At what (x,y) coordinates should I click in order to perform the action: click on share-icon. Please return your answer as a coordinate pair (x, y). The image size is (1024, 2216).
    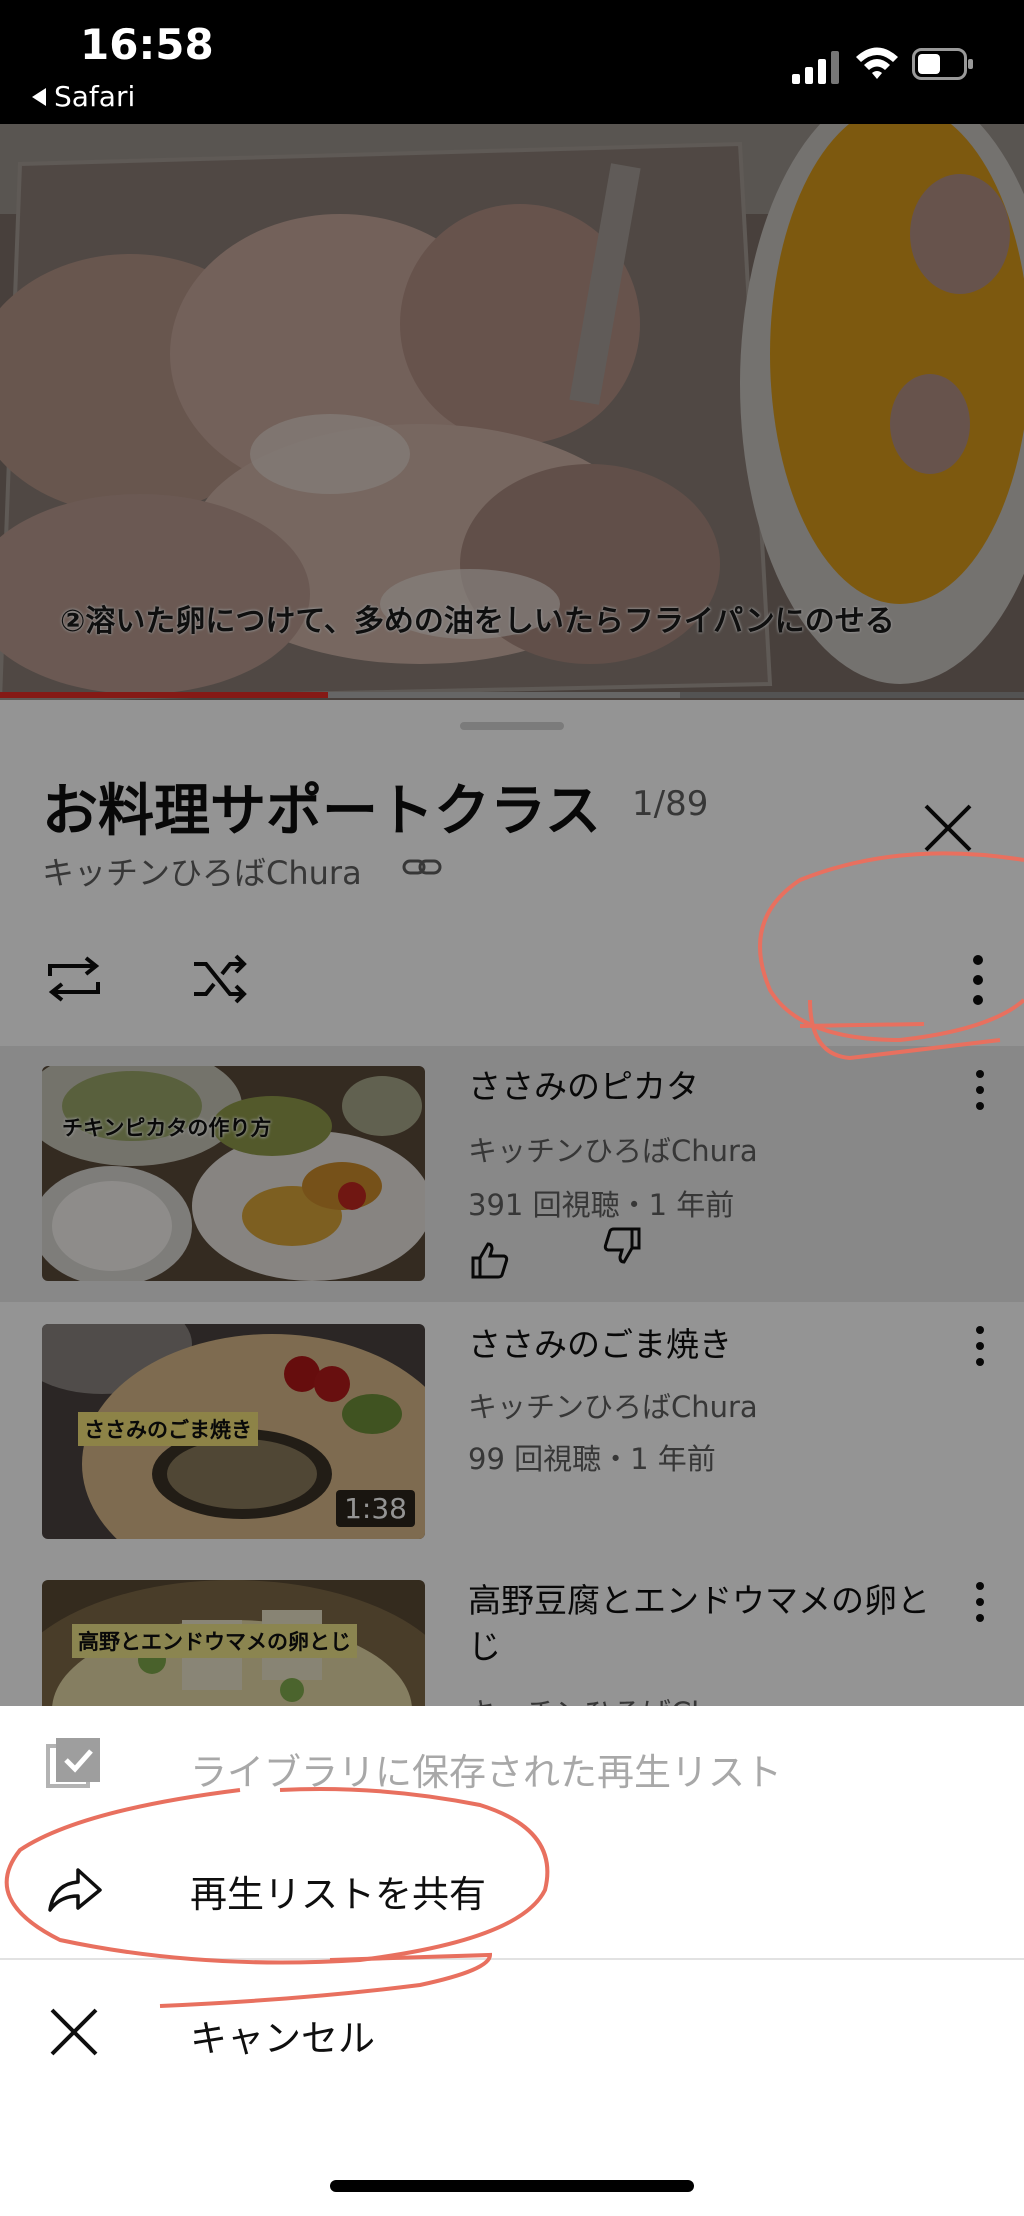
    Looking at the image, I should click on (75, 1890).